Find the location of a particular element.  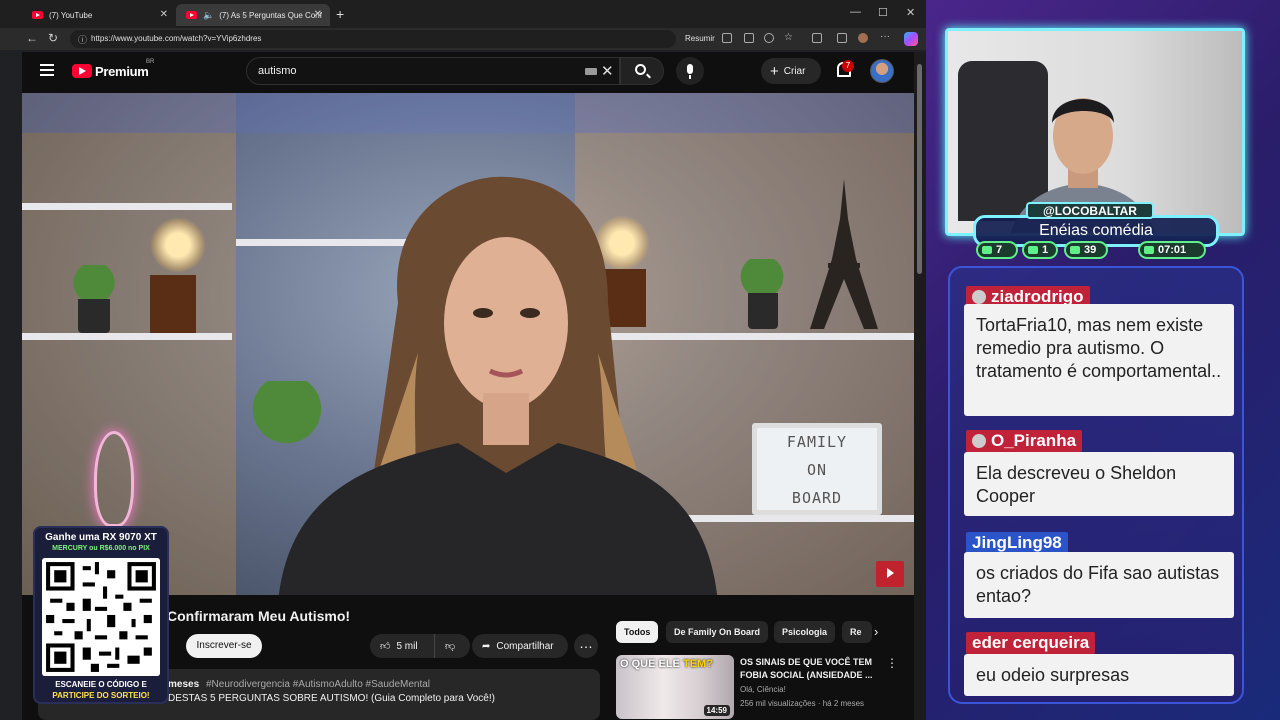

giveaway-footer: ESCANEIE O CÓDIGO E is located at coordinates (101, 684).